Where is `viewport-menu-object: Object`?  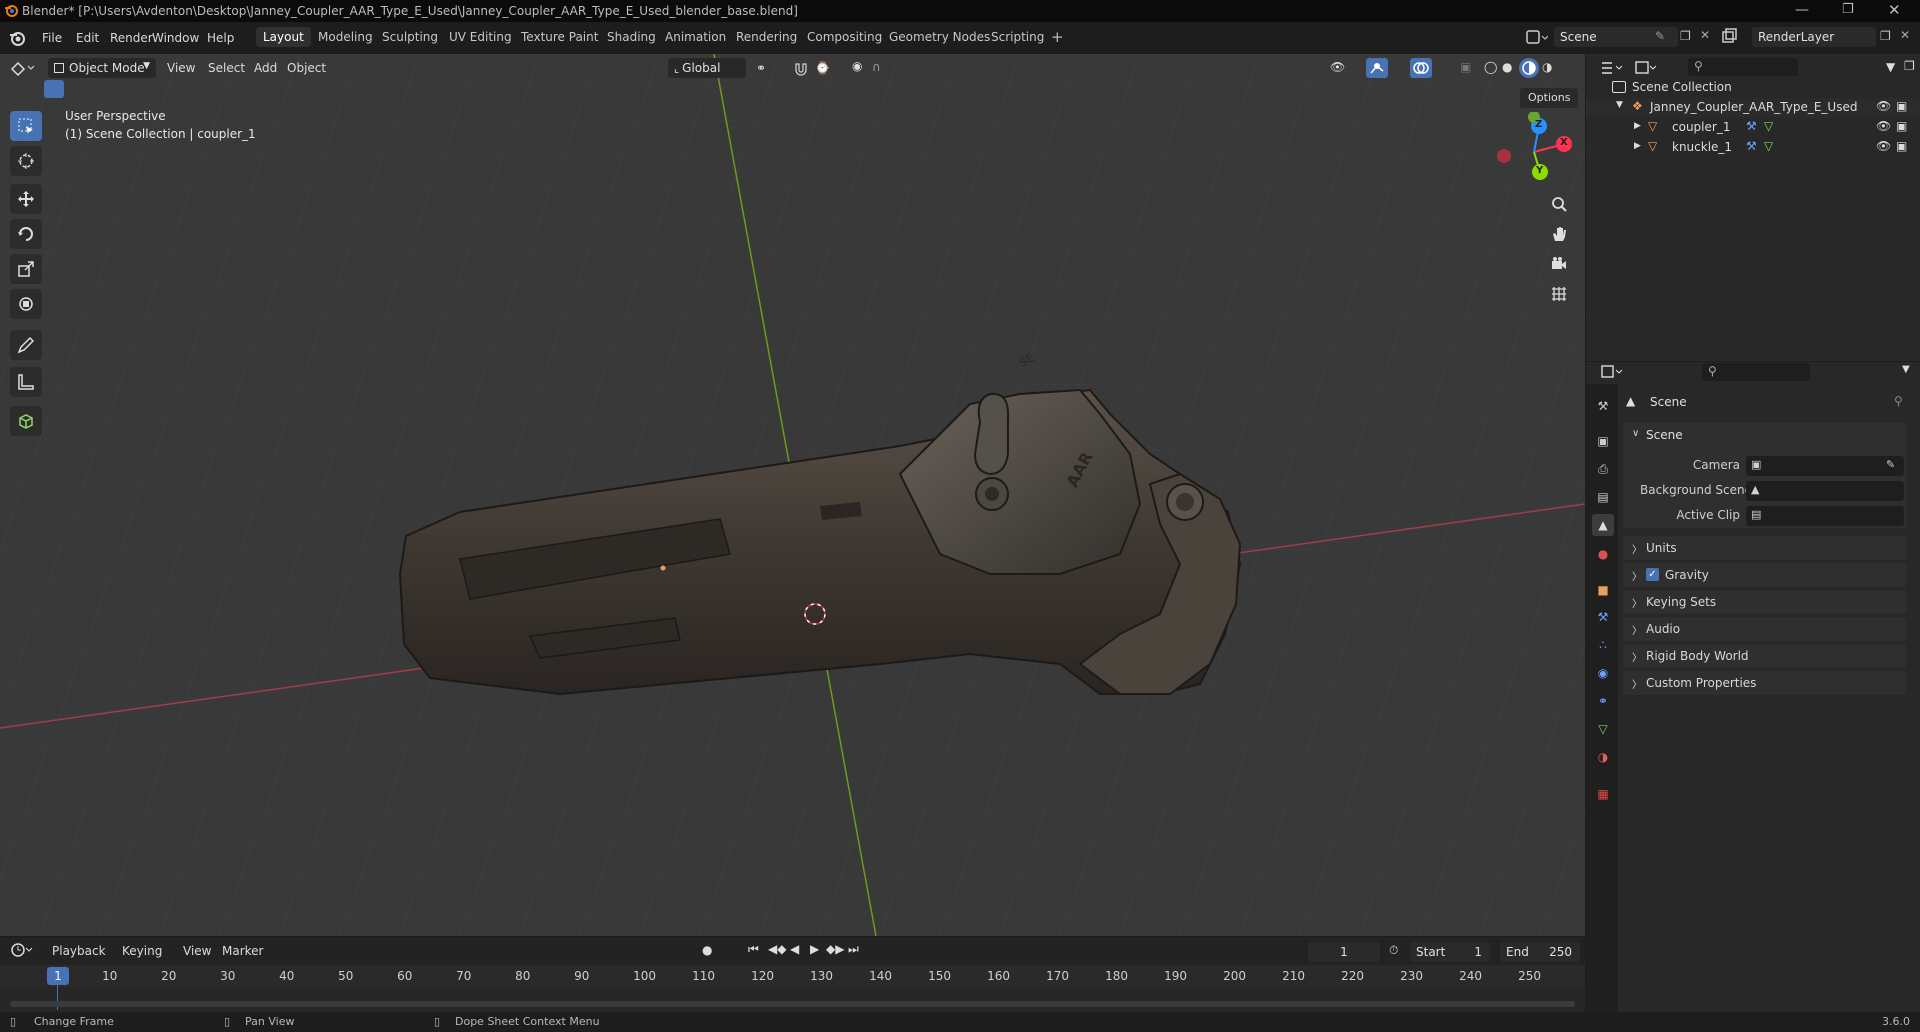
viewport-menu-object: Object is located at coordinates (306, 68).